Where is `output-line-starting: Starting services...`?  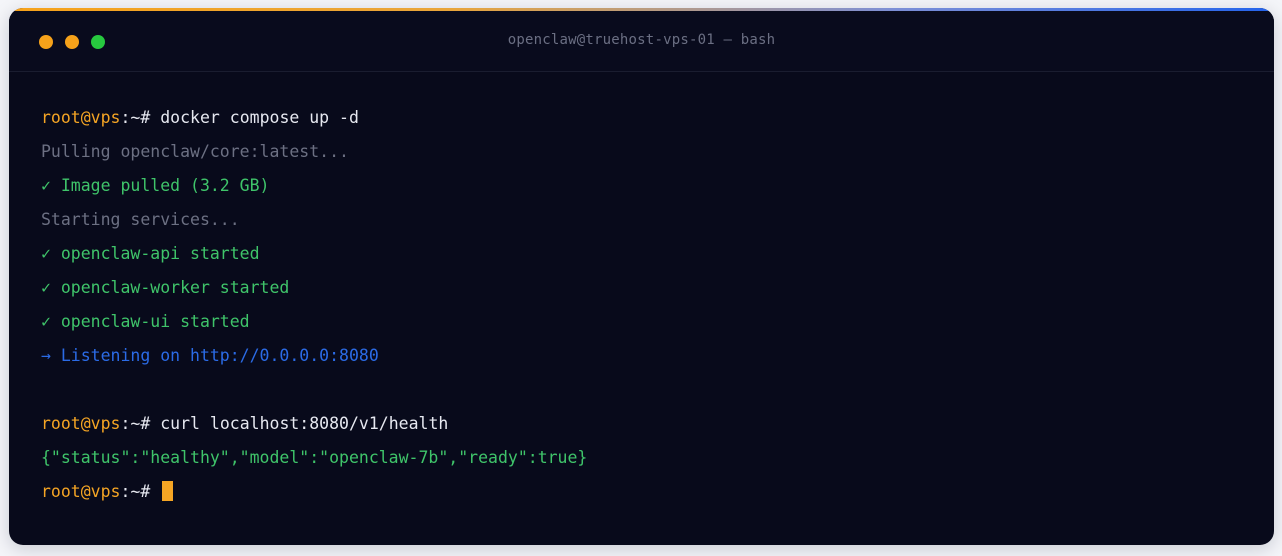
output-line-starting: Starting services... is located at coordinates (140, 219).